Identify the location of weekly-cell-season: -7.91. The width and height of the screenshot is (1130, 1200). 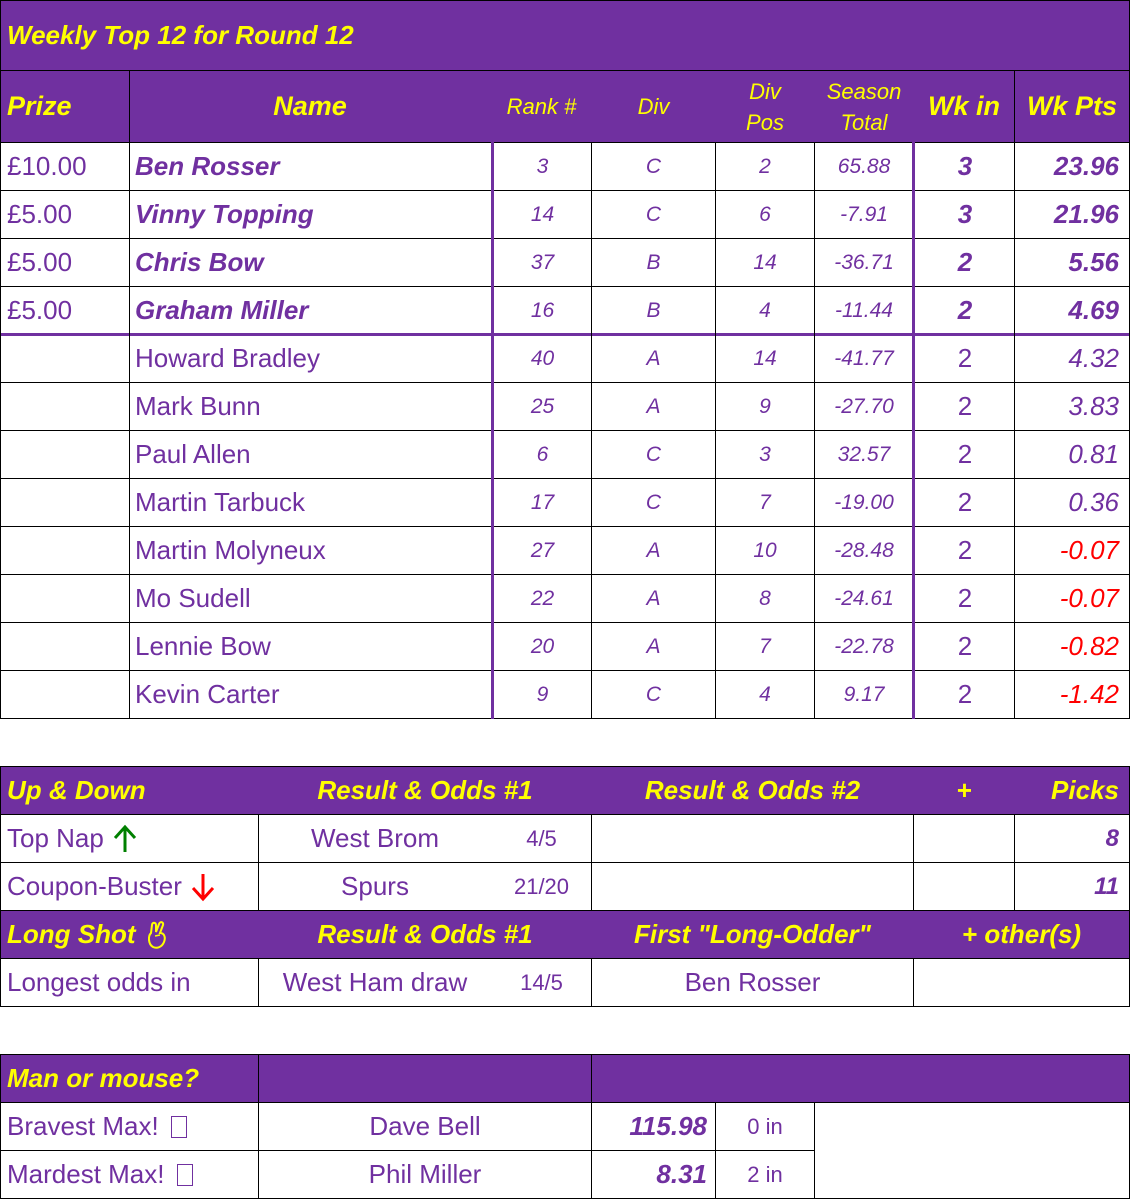
(864, 214).